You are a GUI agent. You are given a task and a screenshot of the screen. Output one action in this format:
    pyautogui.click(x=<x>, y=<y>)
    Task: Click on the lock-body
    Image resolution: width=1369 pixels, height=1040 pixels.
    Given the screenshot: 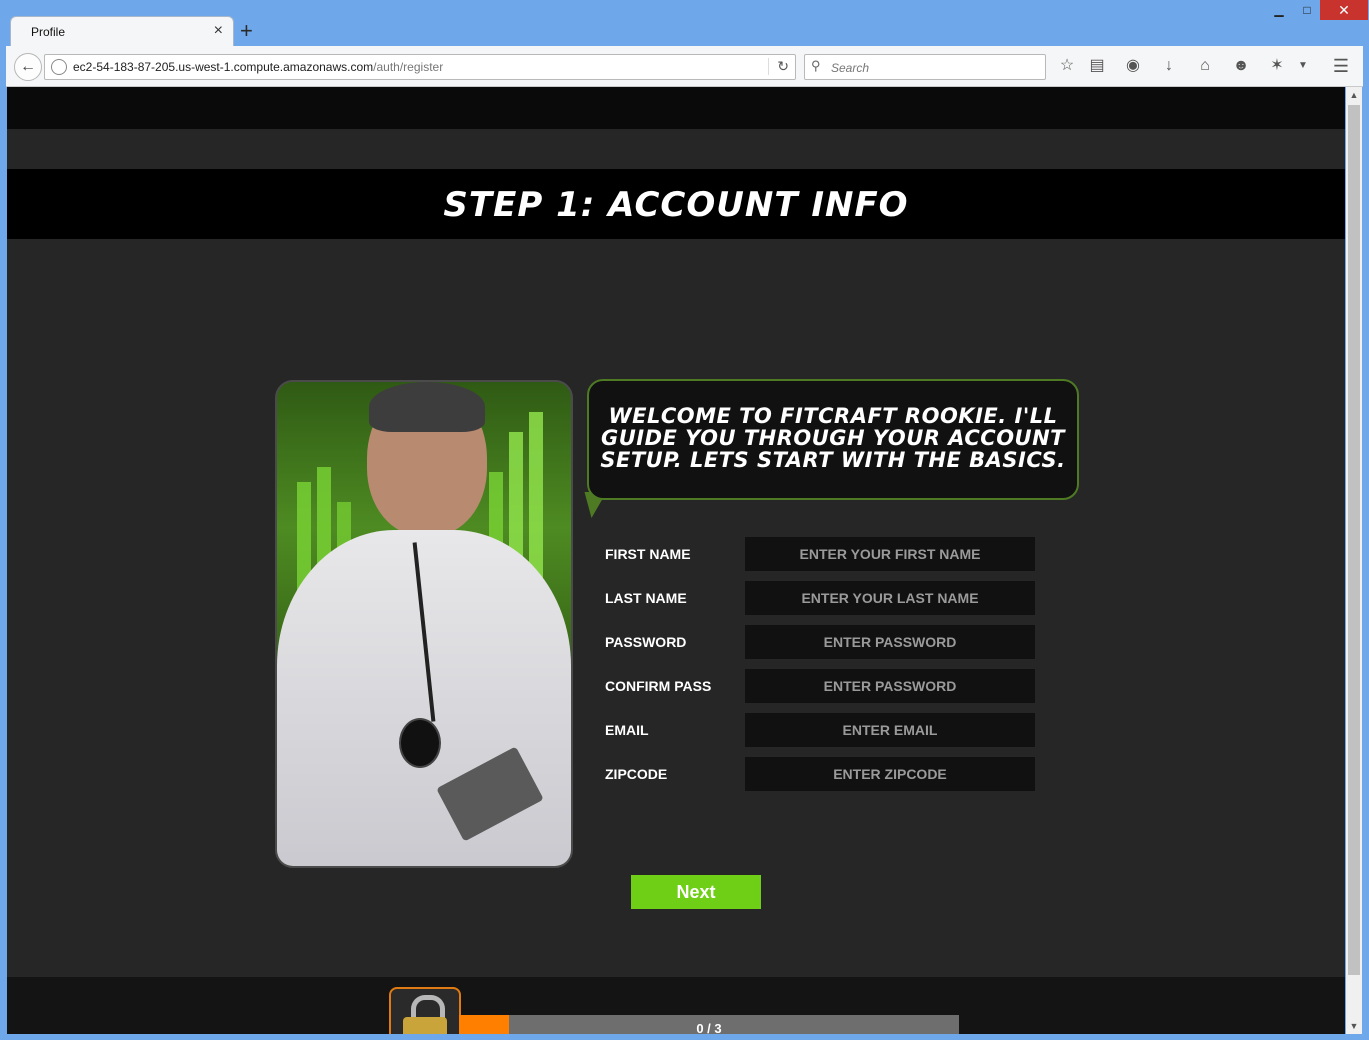 What is the action you would take?
    pyautogui.click(x=425, y=1025)
    